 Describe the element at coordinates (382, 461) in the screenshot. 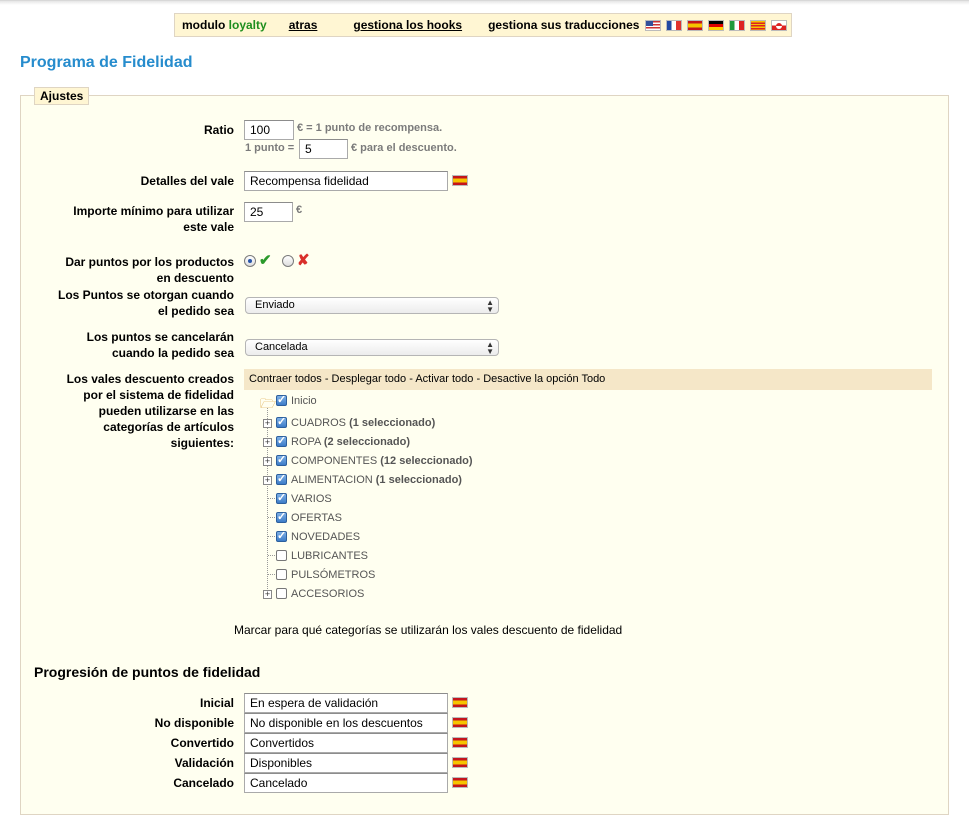

I see `category-item: COMPONENTES (12 seleccionado)` at that location.